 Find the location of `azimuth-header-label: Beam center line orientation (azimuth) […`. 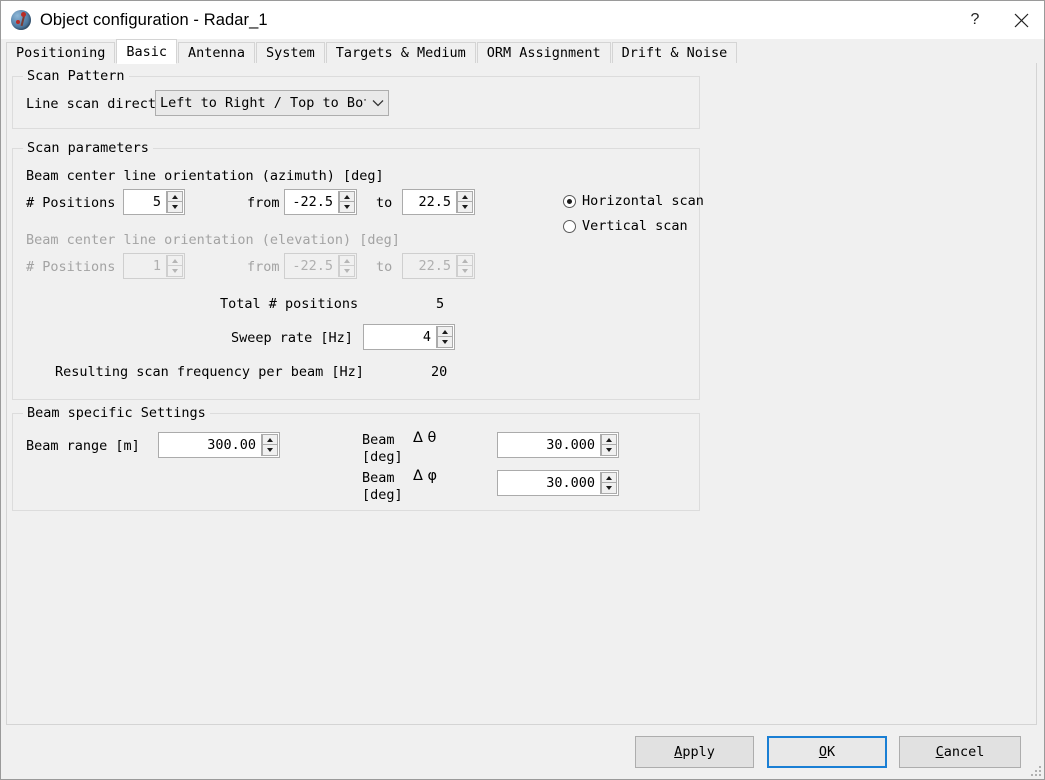

azimuth-header-label: Beam center line orientation (azimuth) [… is located at coordinates (205, 176).